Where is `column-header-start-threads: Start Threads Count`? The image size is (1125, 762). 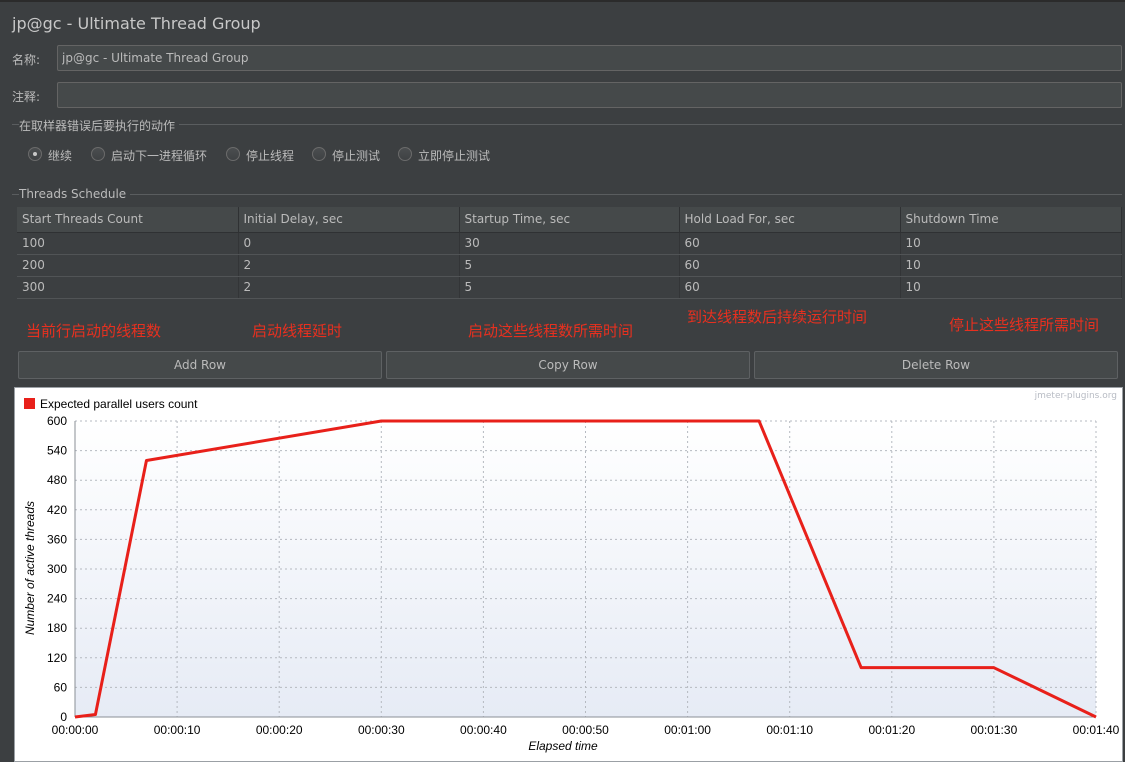 column-header-start-threads: Start Threads Count is located at coordinates (128, 220).